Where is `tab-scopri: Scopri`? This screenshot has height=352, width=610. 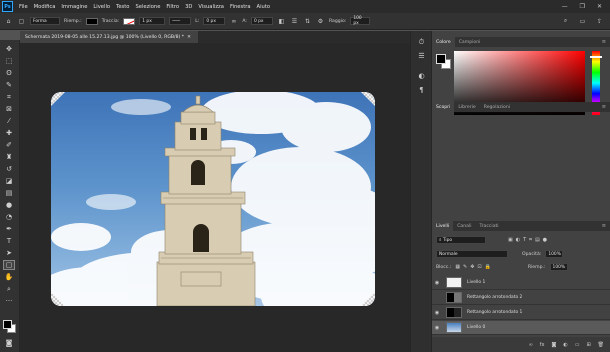
tab-scopri: Scopri is located at coordinates (443, 107).